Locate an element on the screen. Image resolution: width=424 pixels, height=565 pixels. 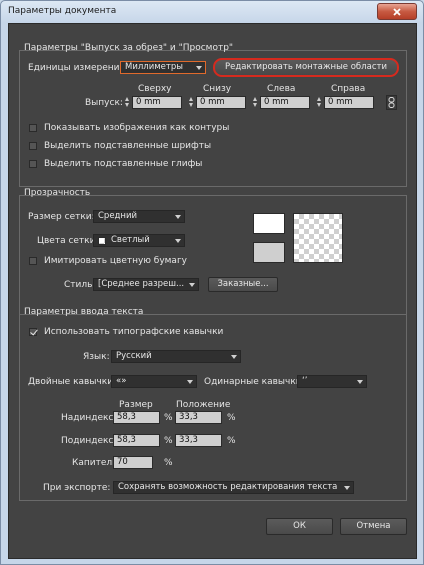
grid-colors-dropdown: Светлый is located at coordinates (139, 240).